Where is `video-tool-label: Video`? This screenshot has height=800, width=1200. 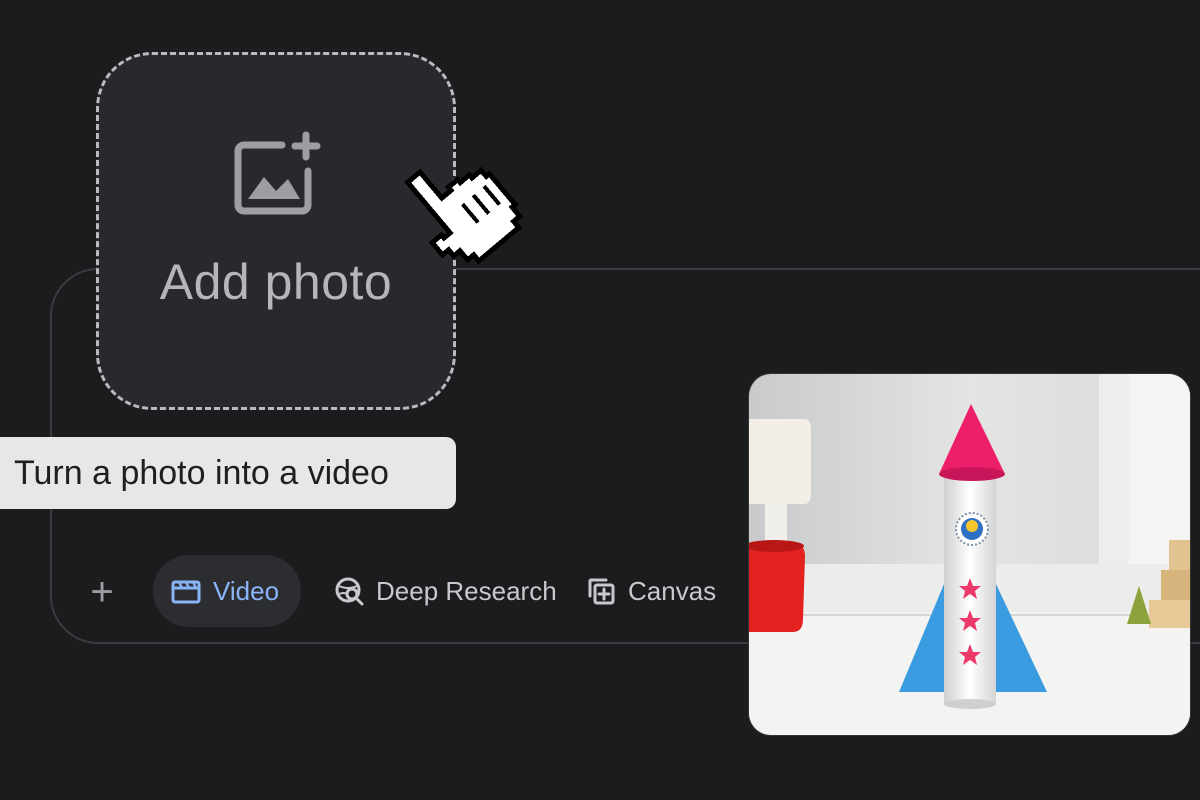 video-tool-label: Video is located at coordinates (246, 590).